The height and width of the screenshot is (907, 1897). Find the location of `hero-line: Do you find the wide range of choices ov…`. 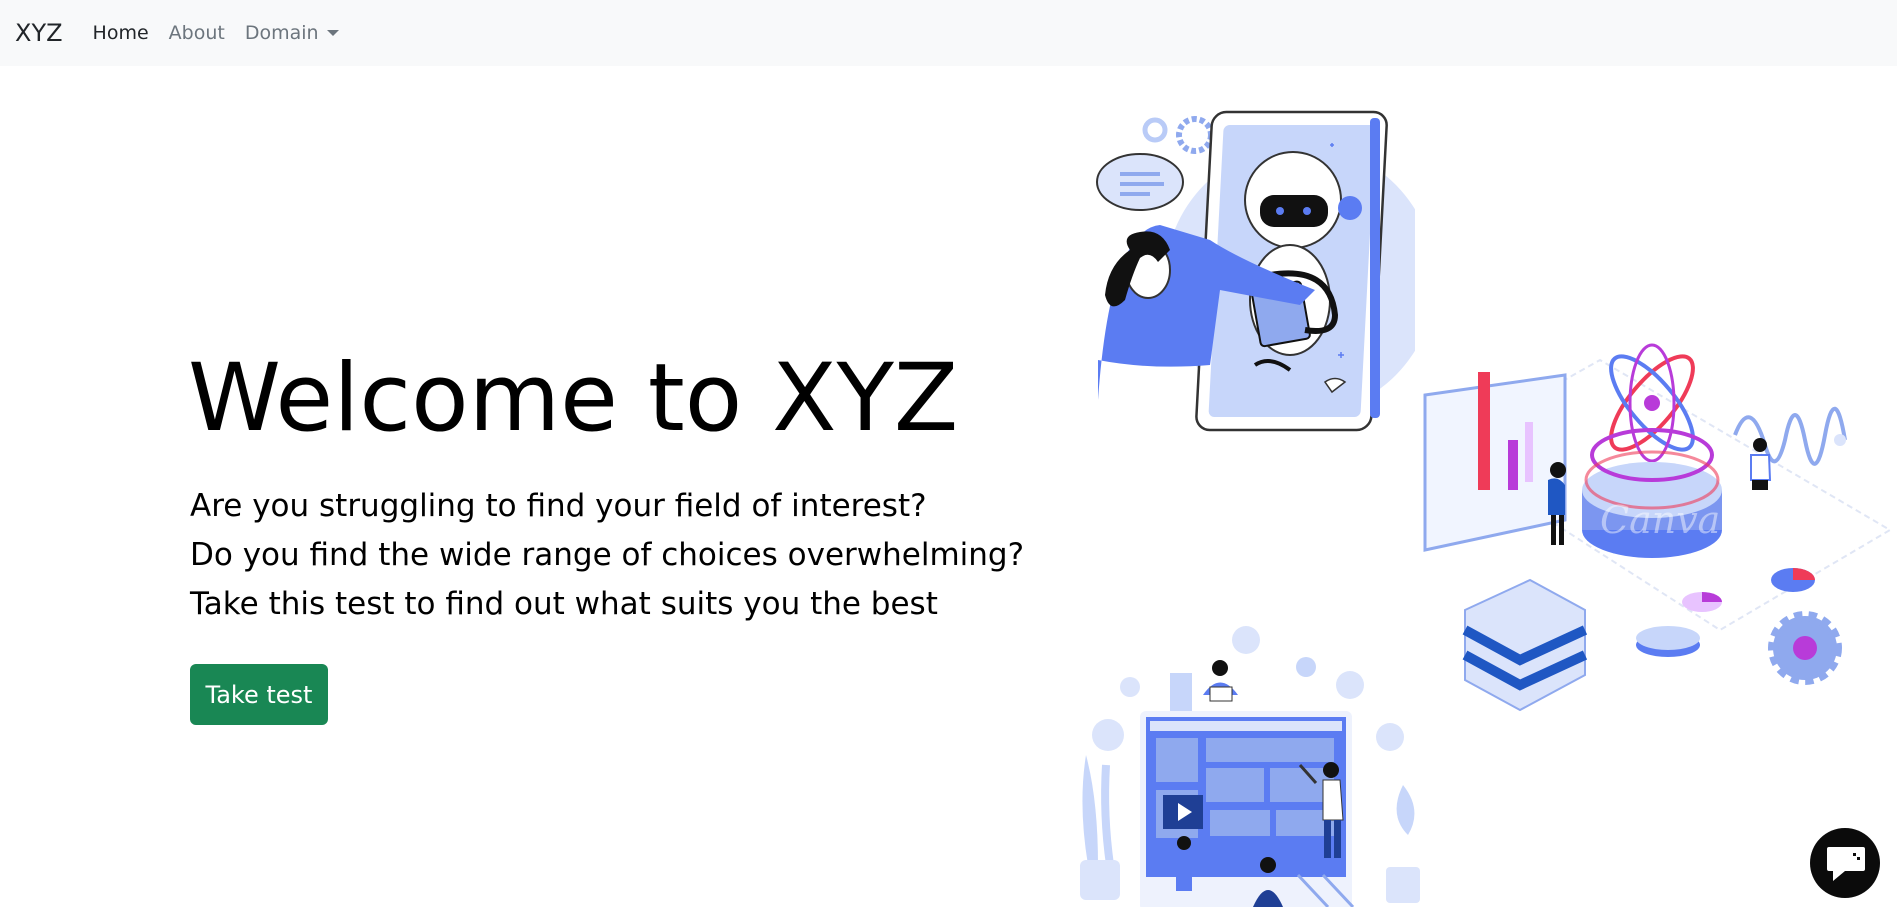

hero-line: Do you find the wide range of choices ov… is located at coordinates (607, 555).